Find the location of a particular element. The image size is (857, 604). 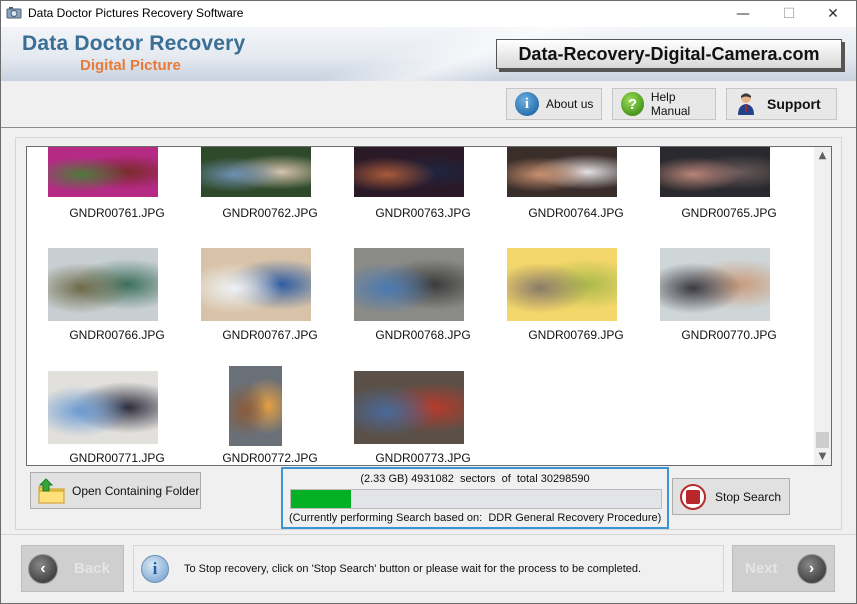

photo-filename: GNDR00770.JPG is located at coordinates (729, 335).